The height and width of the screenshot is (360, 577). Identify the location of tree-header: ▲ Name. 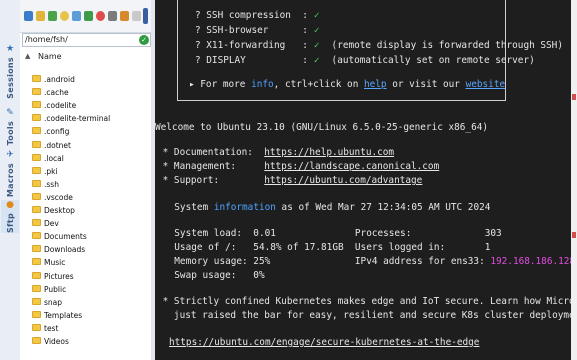
(85, 57).